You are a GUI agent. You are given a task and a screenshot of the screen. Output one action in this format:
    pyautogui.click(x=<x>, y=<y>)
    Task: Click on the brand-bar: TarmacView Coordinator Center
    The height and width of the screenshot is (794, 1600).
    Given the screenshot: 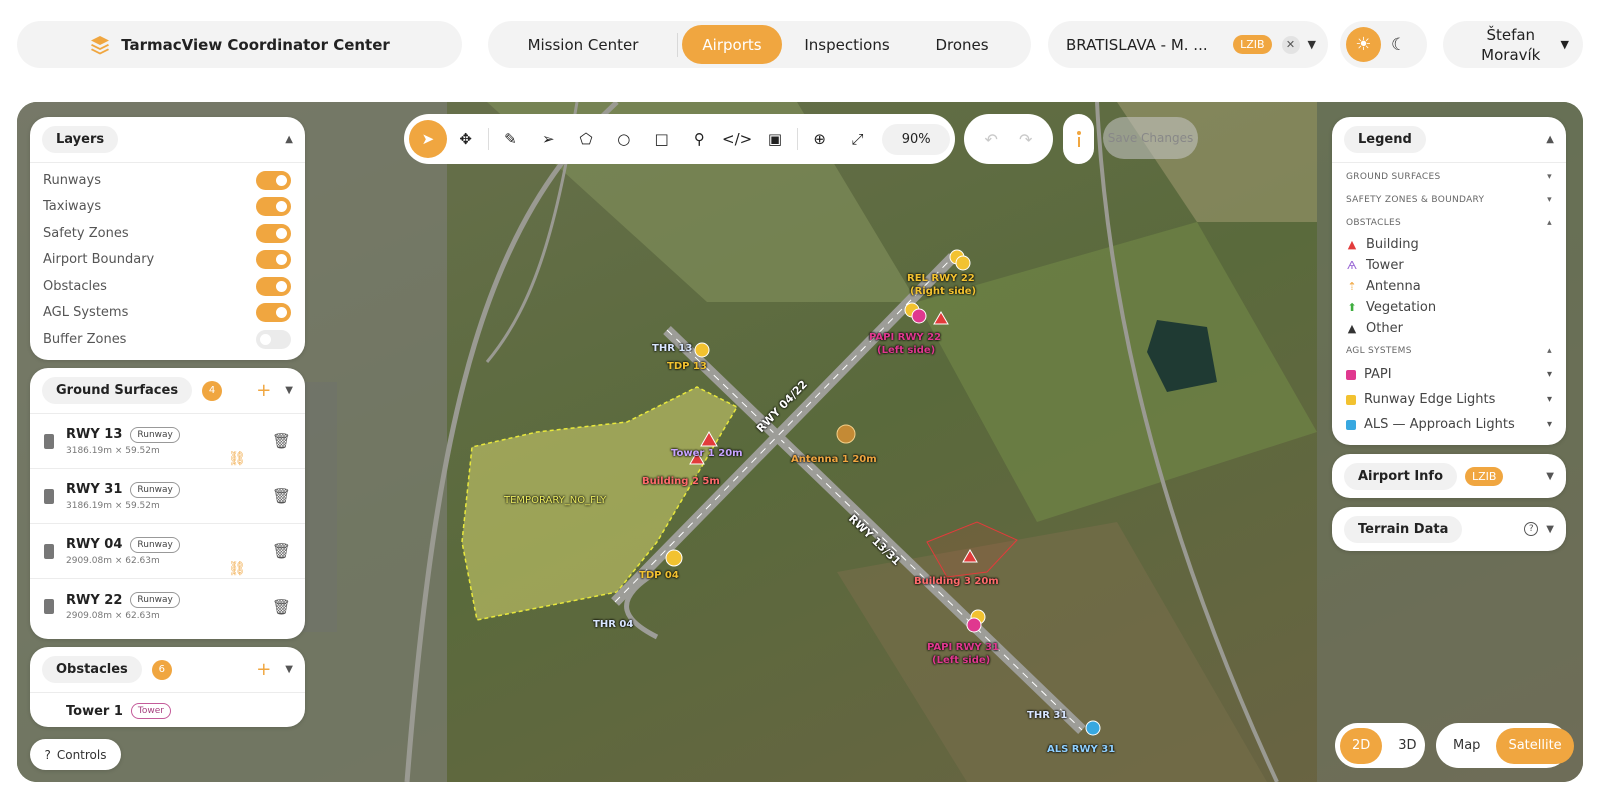 What is the action you would take?
    pyautogui.click(x=239, y=44)
    